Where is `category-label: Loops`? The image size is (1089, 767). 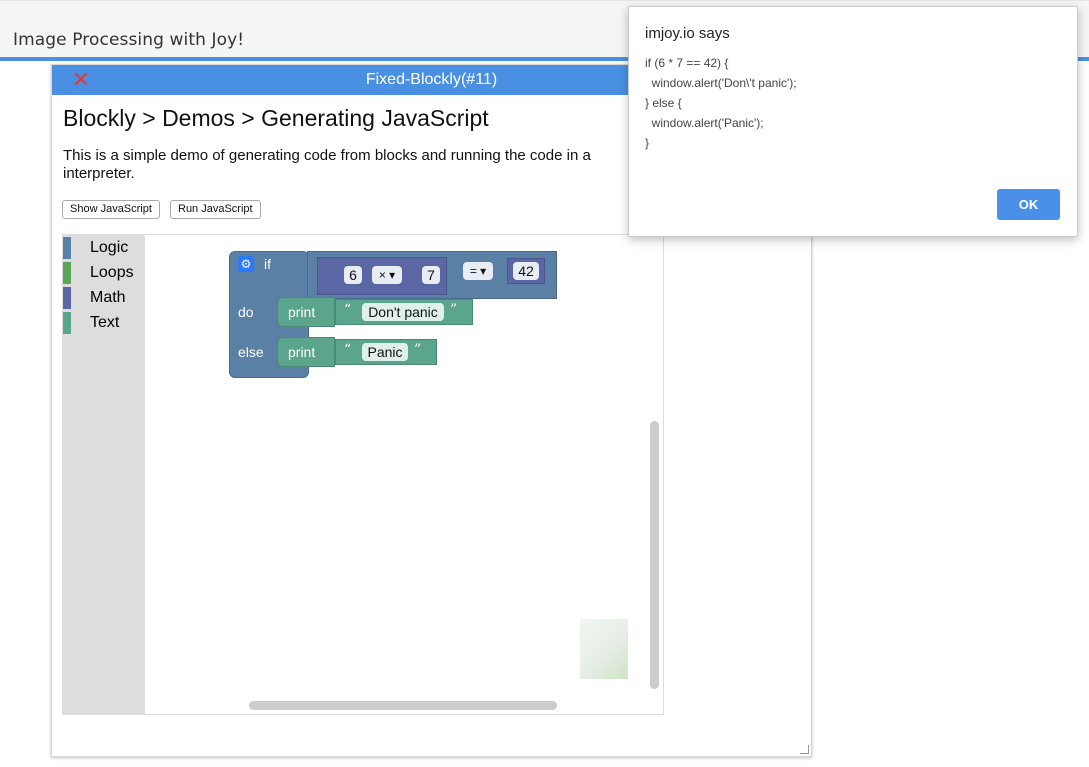
category-label: Loops is located at coordinates (112, 272).